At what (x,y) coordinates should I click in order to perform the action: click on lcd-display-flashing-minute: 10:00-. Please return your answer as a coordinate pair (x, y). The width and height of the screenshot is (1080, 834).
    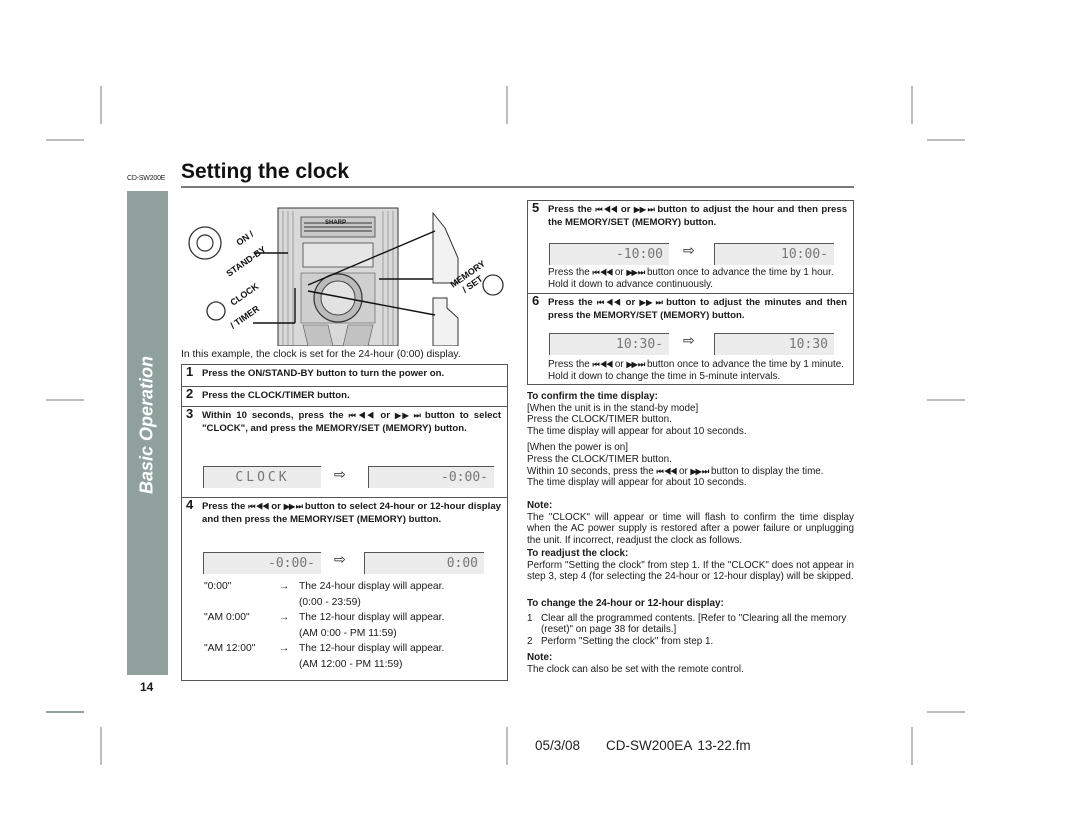
    Looking at the image, I should click on (774, 254).